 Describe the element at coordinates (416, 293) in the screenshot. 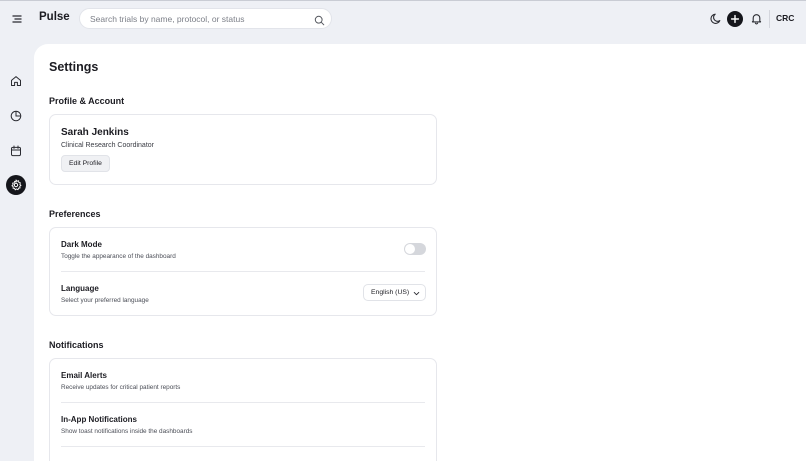

I see `chevron-down-icon` at that location.